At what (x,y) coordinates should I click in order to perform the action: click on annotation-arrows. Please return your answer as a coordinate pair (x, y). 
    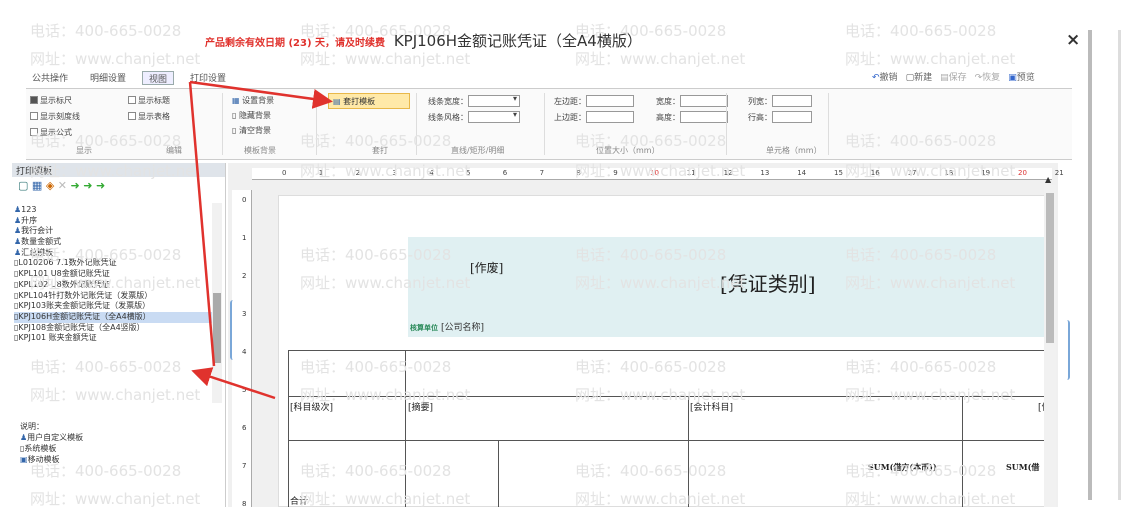
    Looking at the image, I should click on (260, 240).